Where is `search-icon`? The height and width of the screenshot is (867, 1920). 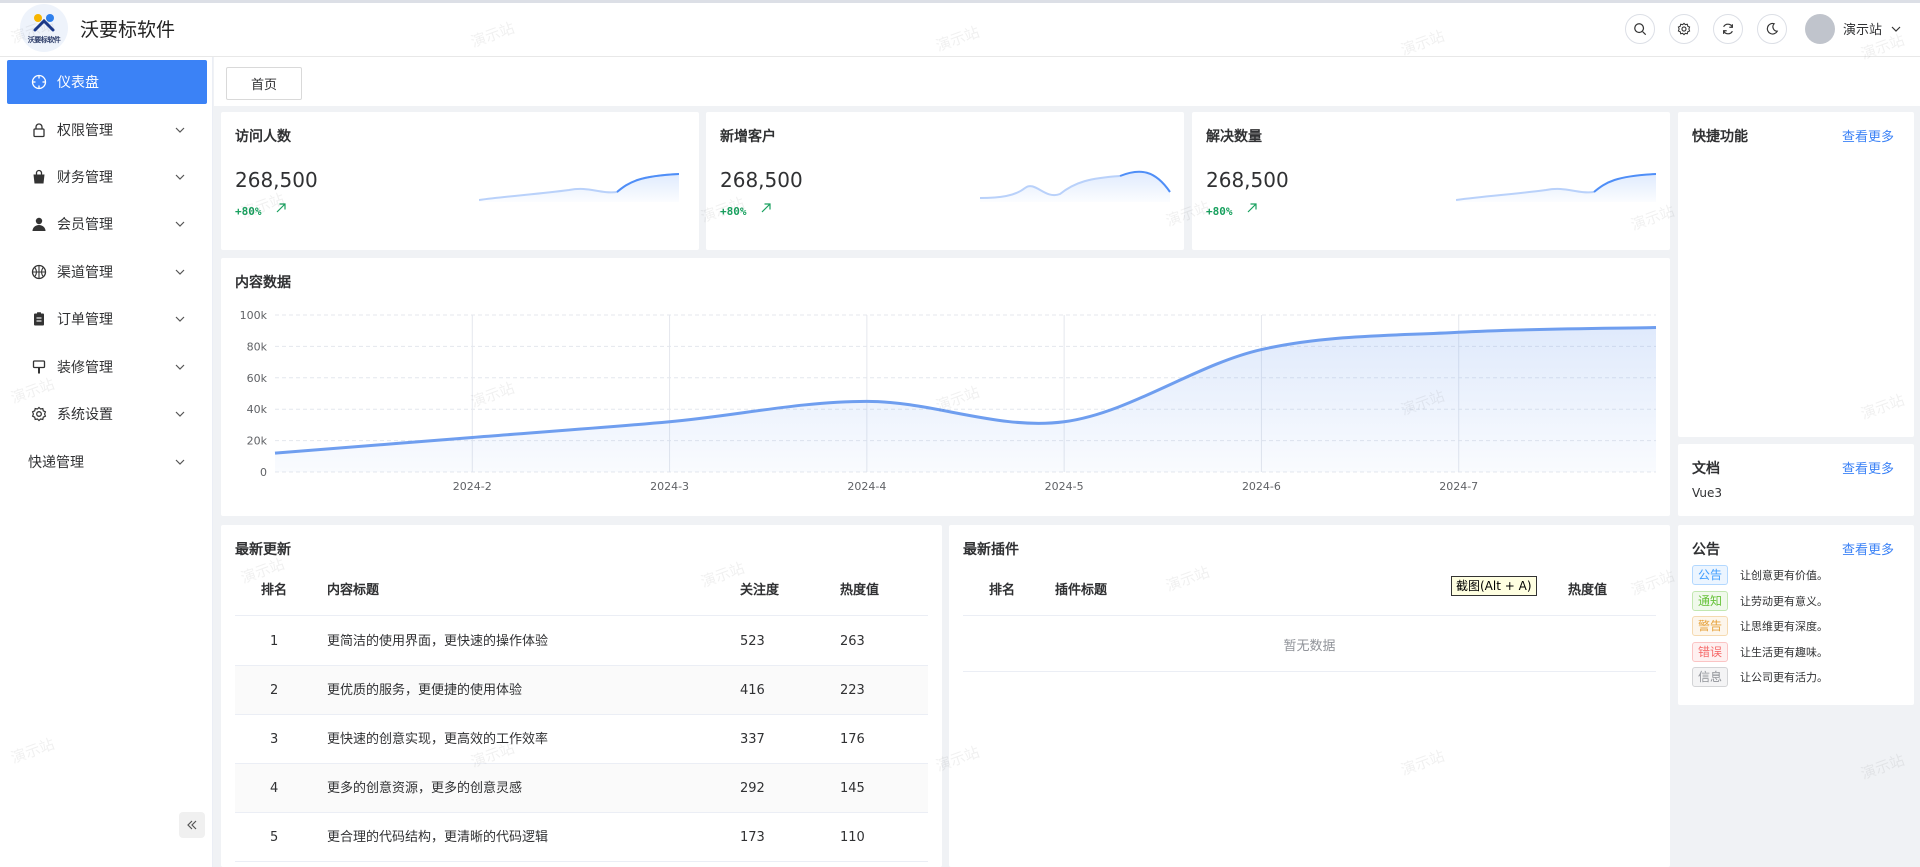
search-icon is located at coordinates (1640, 28).